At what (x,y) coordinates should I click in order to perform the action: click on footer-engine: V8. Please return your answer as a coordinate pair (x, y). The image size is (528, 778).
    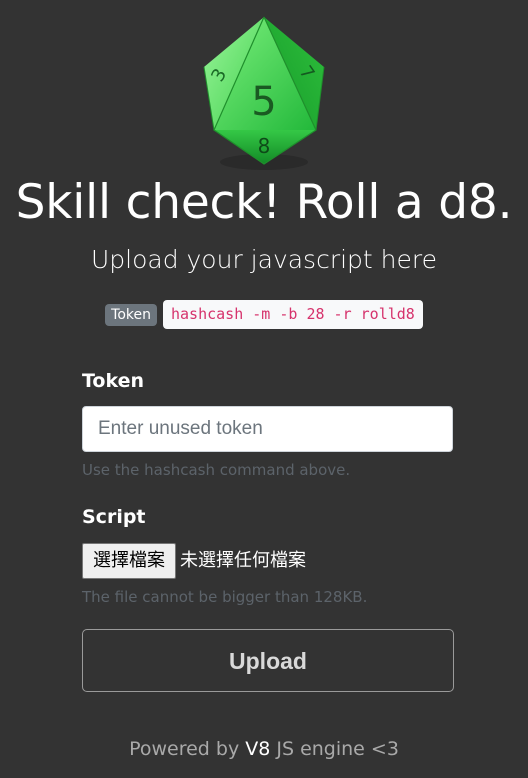
    Looking at the image, I should click on (258, 749).